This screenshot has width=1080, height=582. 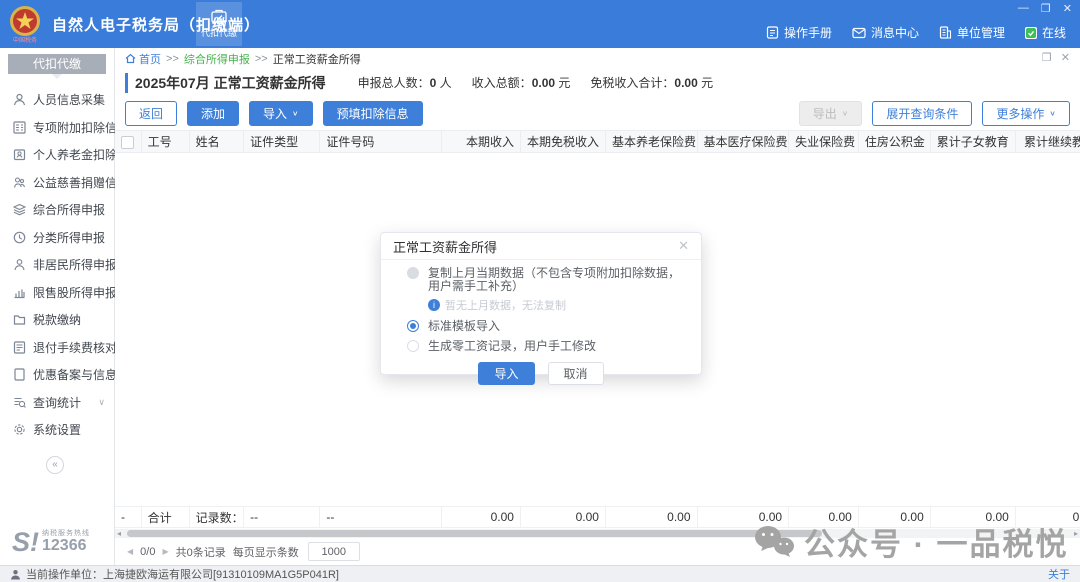 What do you see at coordinates (563, 141) in the screenshot?
I see `column-header: 本期免税收入` at bounding box center [563, 141].